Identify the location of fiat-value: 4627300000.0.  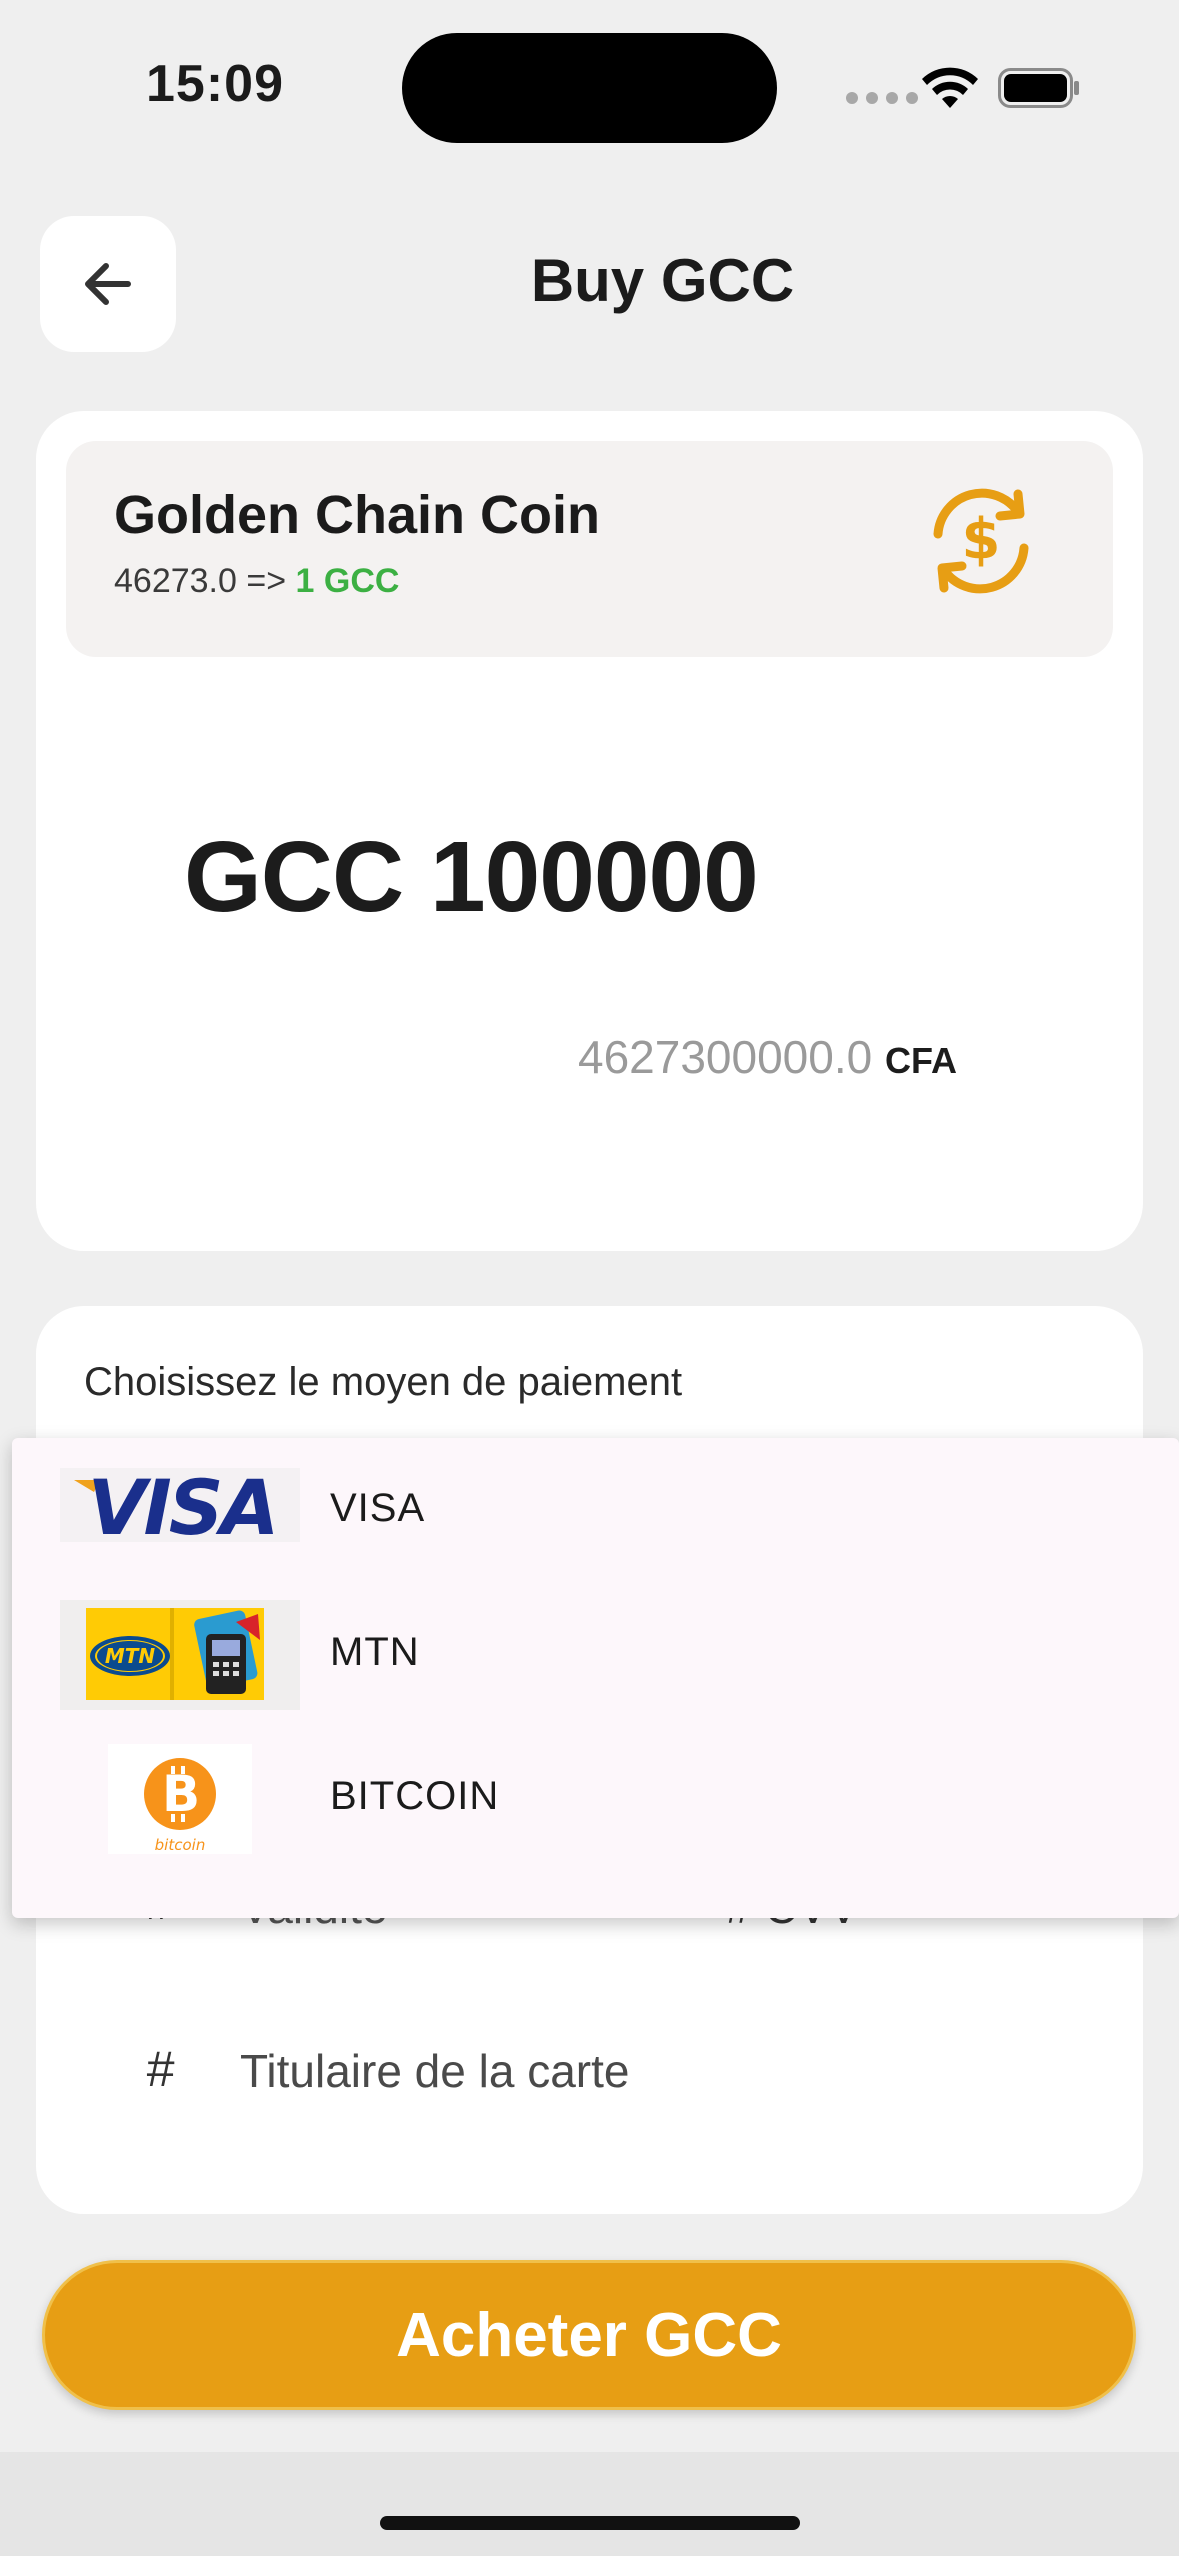
(725, 1057).